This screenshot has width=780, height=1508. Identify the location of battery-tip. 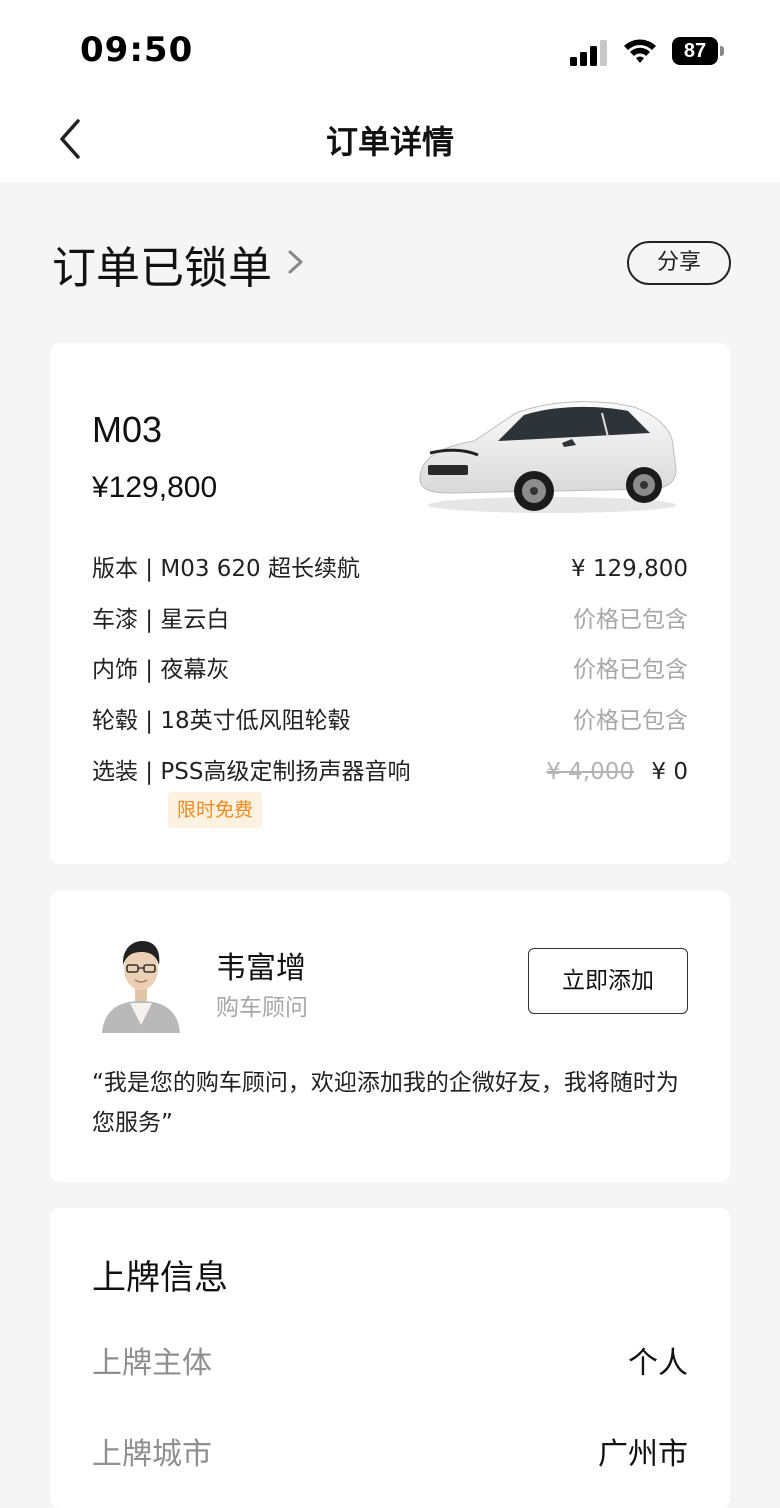
(722, 51).